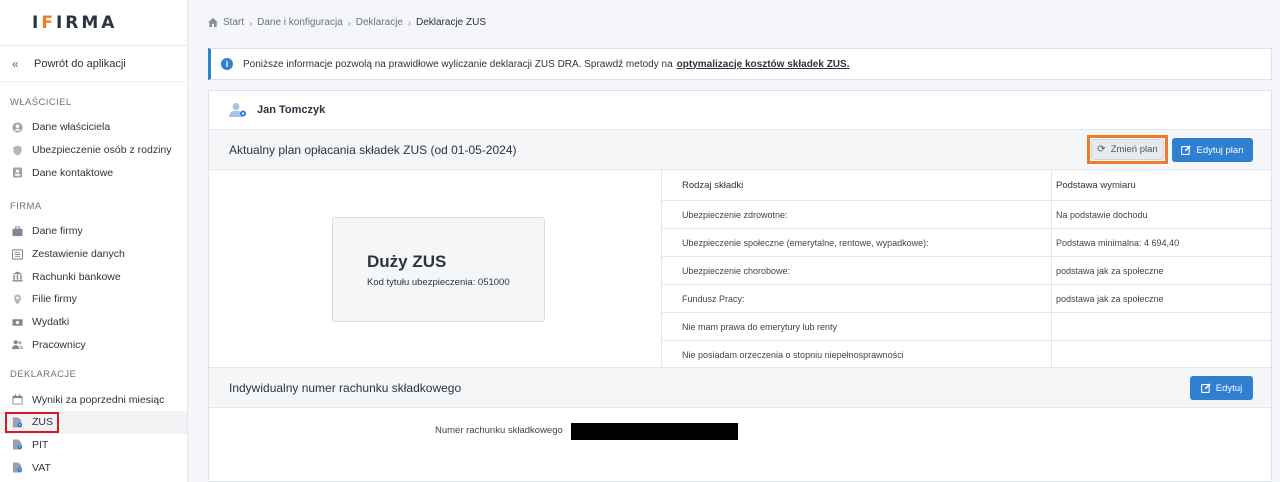 This screenshot has height=482, width=1280. What do you see at coordinates (71, 127) in the screenshot?
I see `sidebar-item-label: Dane właściciela` at bounding box center [71, 127].